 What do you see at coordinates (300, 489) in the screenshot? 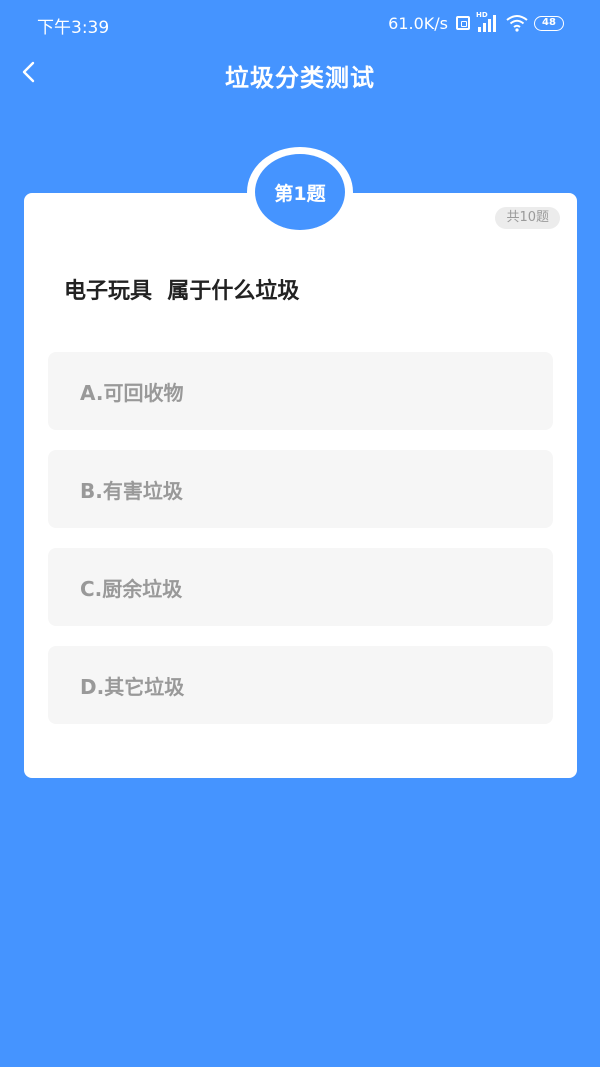
I see `option-b: B.有害垃圾` at bounding box center [300, 489].